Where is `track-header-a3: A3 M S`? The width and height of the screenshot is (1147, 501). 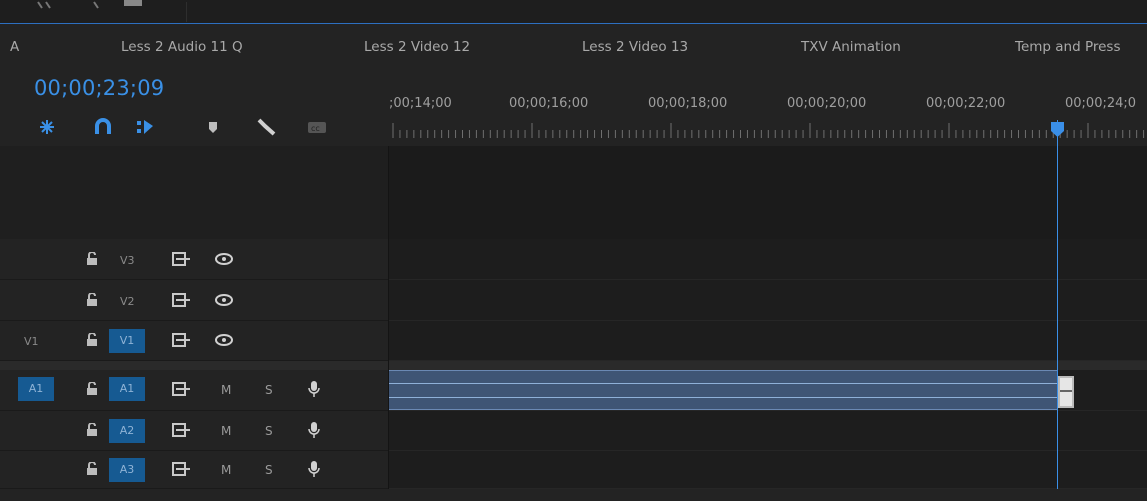 track-header-a3: A3 M S is located at coordinates (194, 470).